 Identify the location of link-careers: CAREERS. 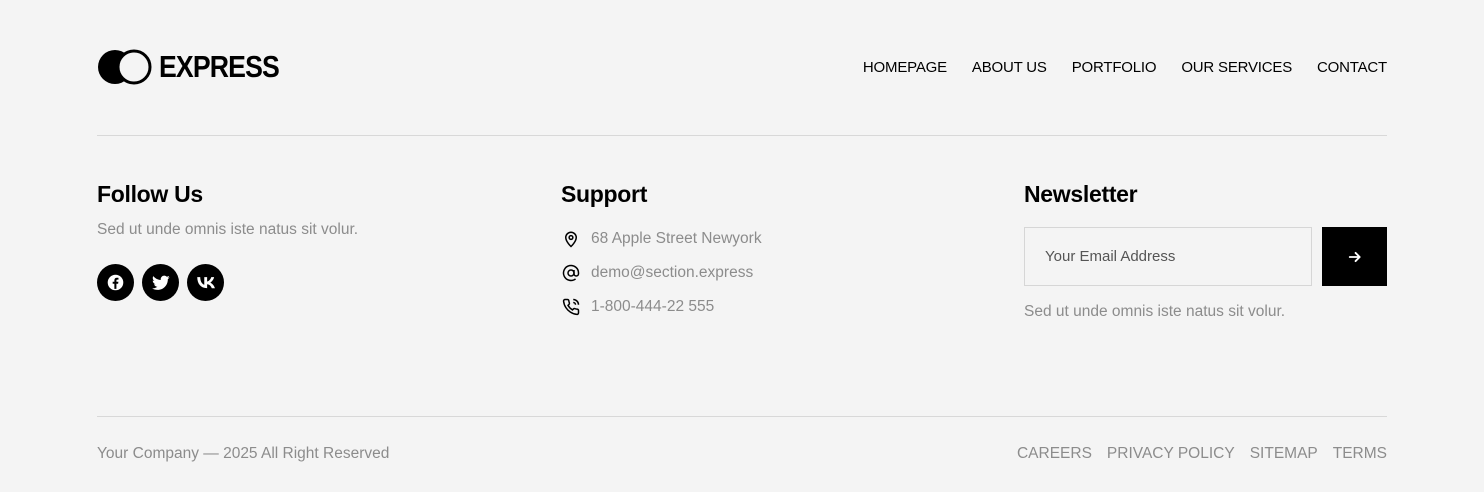
(1054, 454).